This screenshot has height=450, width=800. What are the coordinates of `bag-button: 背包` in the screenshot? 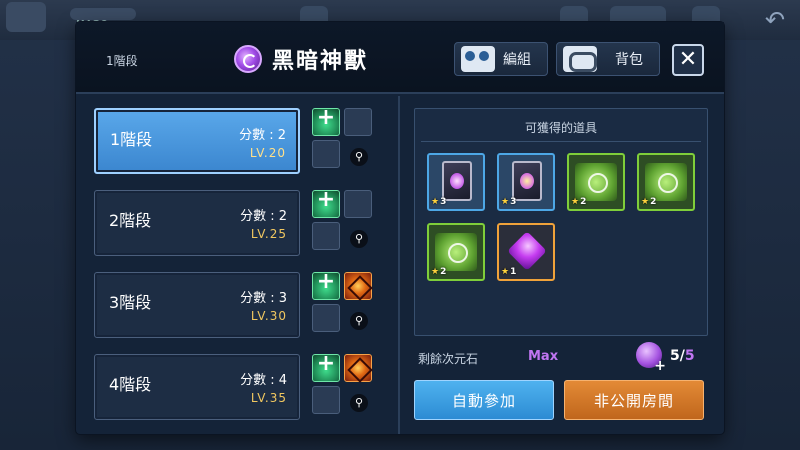 It's located at (608, 59).